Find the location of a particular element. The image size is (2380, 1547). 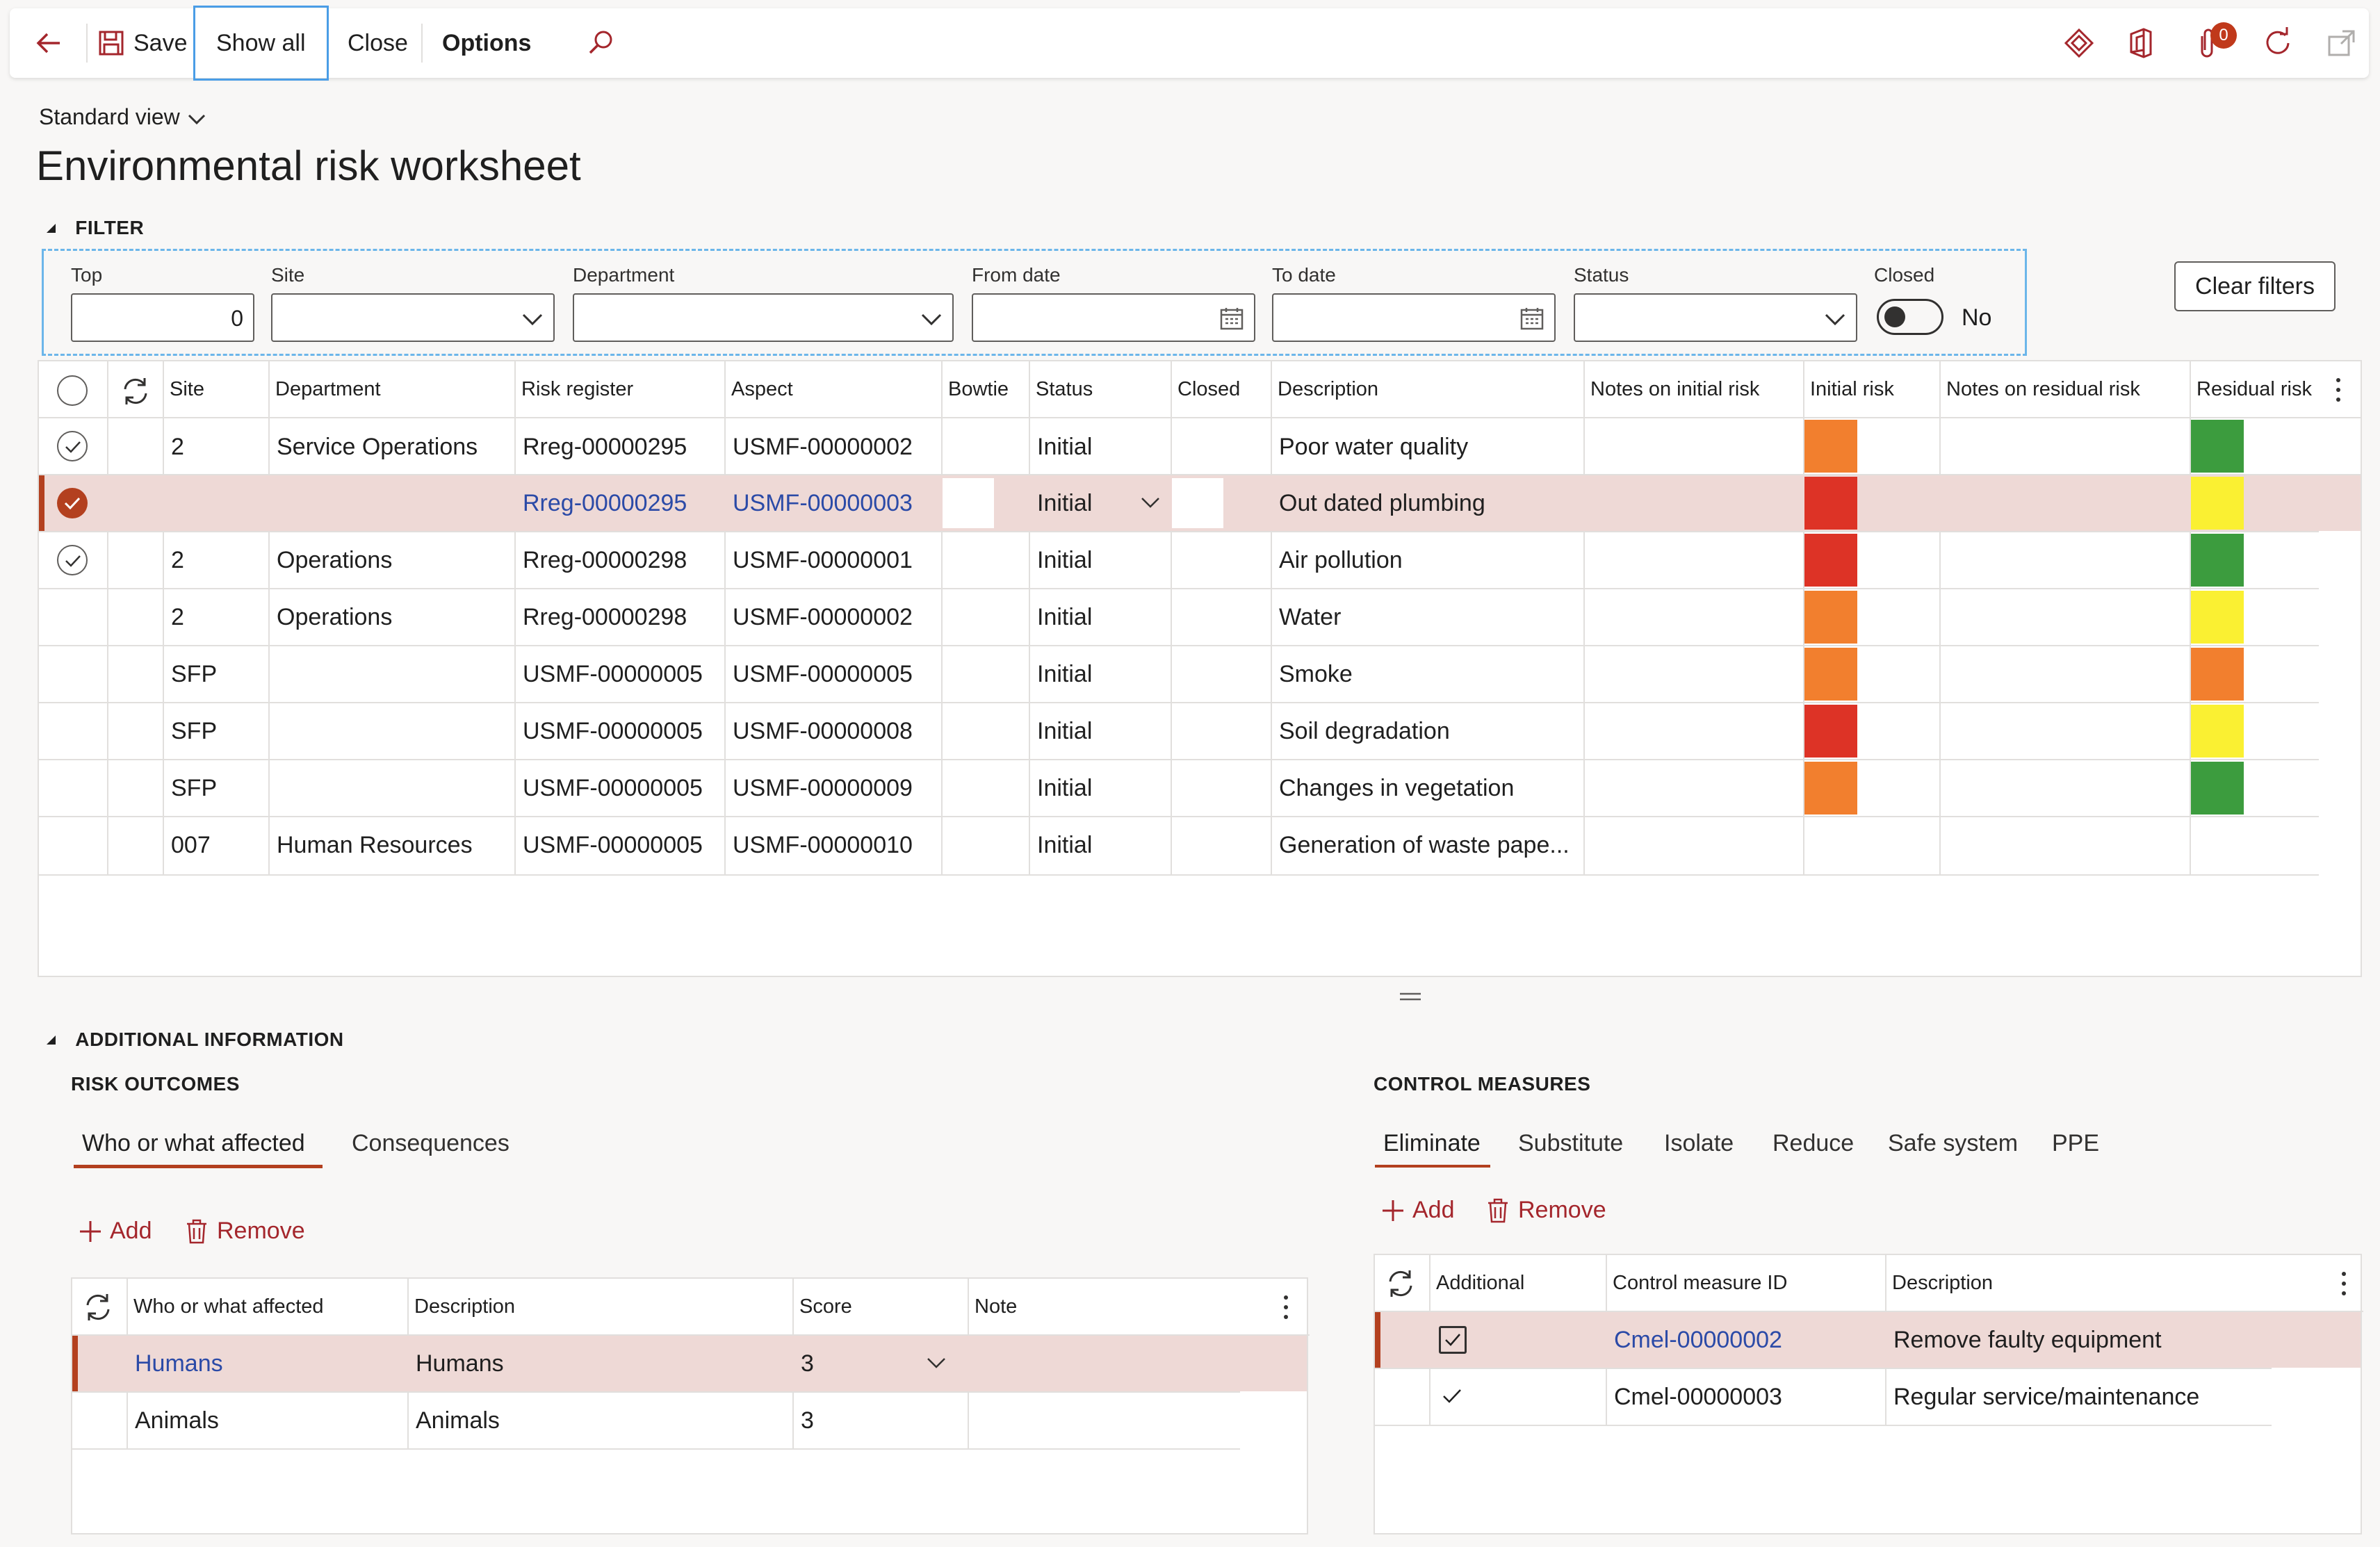

view-name: Standard view is located at coordinates (109, 116).